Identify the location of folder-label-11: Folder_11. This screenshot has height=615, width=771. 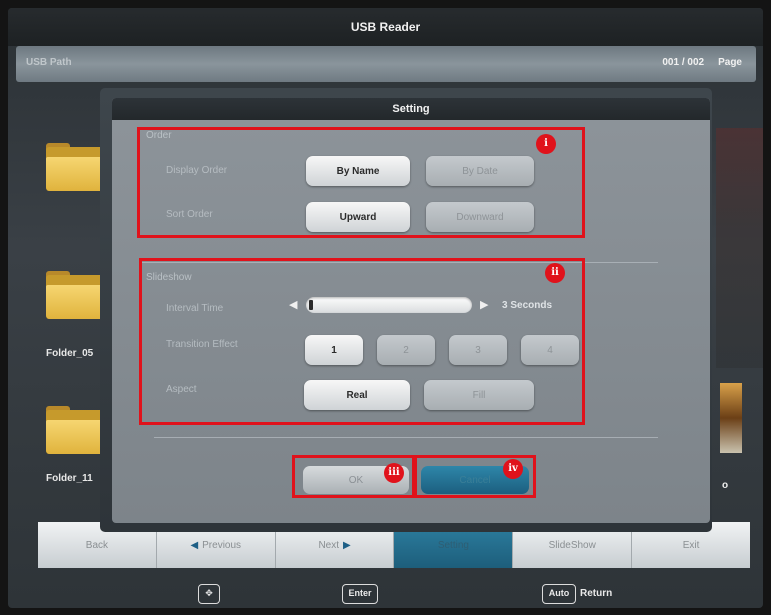
(69, 478).